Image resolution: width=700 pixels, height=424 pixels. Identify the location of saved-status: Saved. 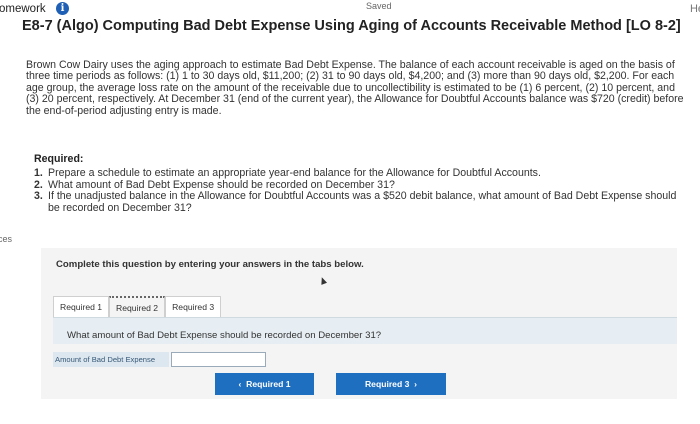
(379, 6).